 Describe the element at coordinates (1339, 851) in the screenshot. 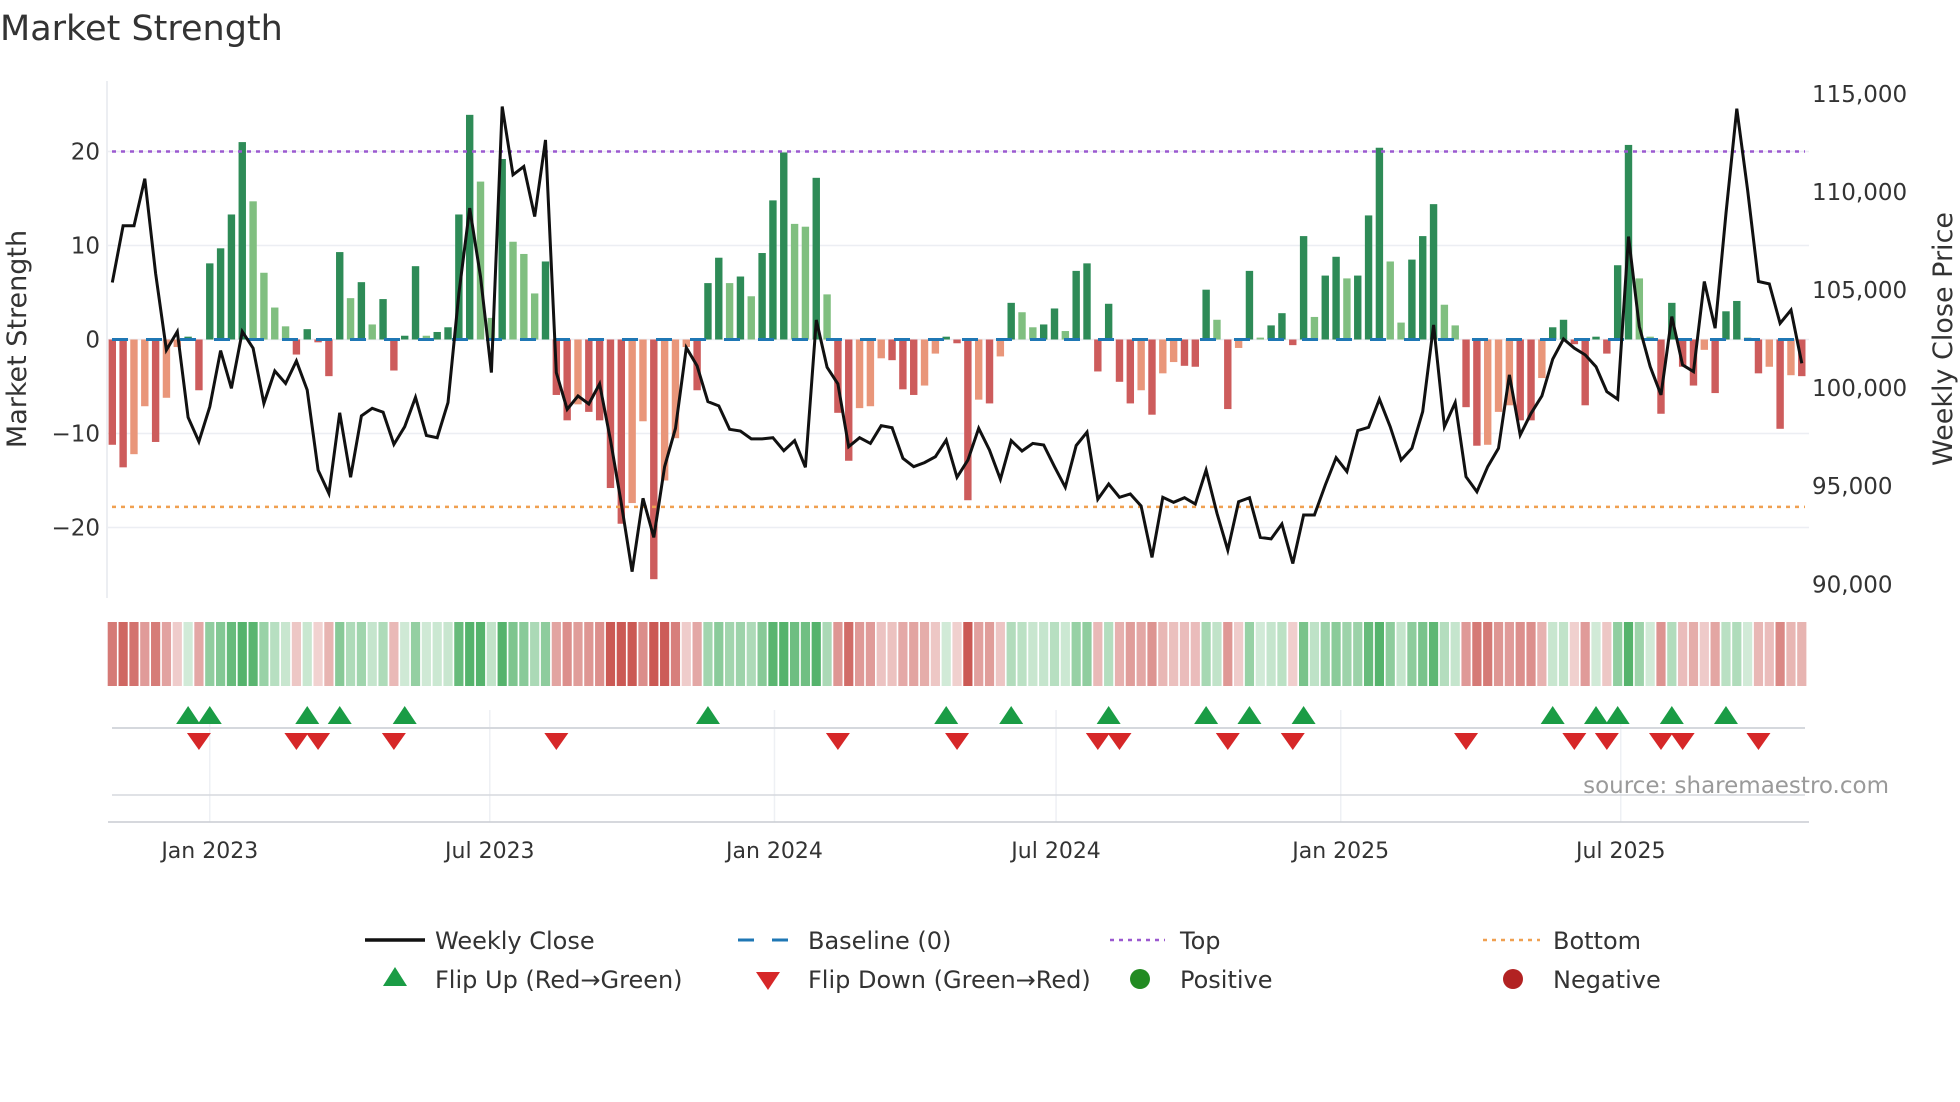

I see `x-tick-label: Jan 2025` at that location.